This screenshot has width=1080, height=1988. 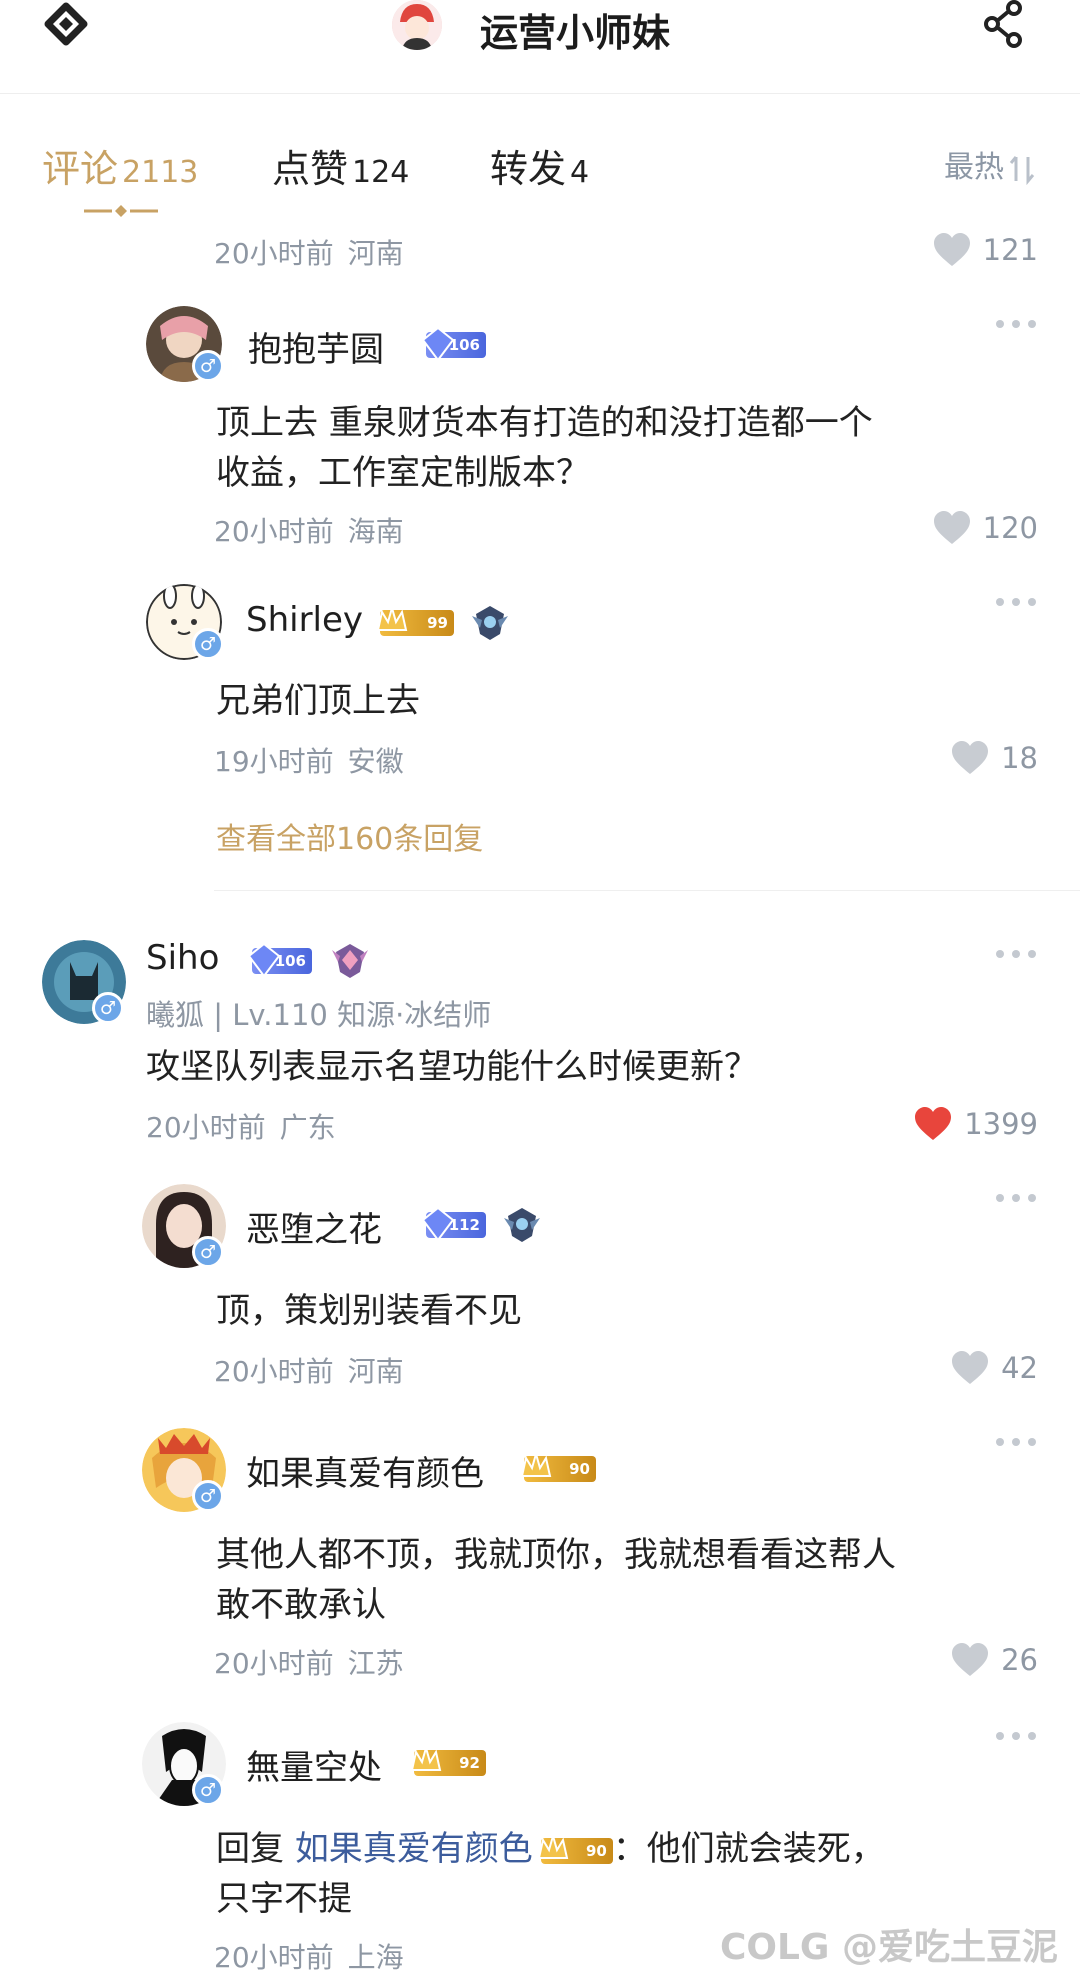 I want to click on comment-text: 顶，策划别装看不见, so click(x=369, y=1311).